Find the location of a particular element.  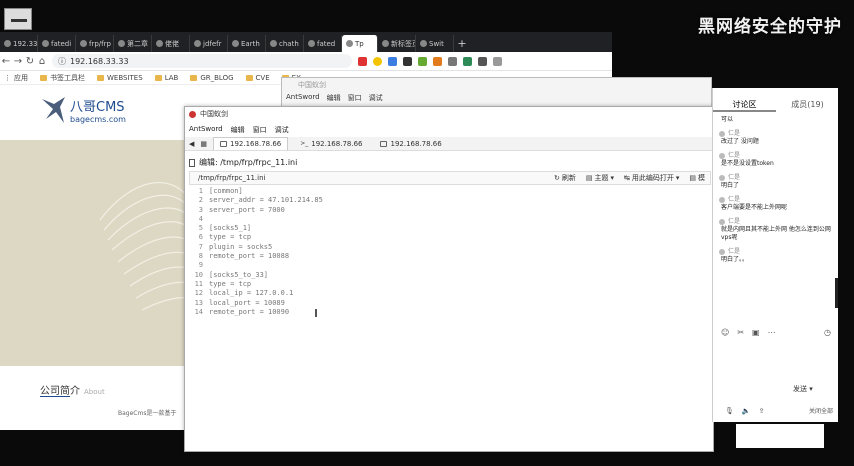

tab-members: 成员(19) is located at coordinates (807, 104).